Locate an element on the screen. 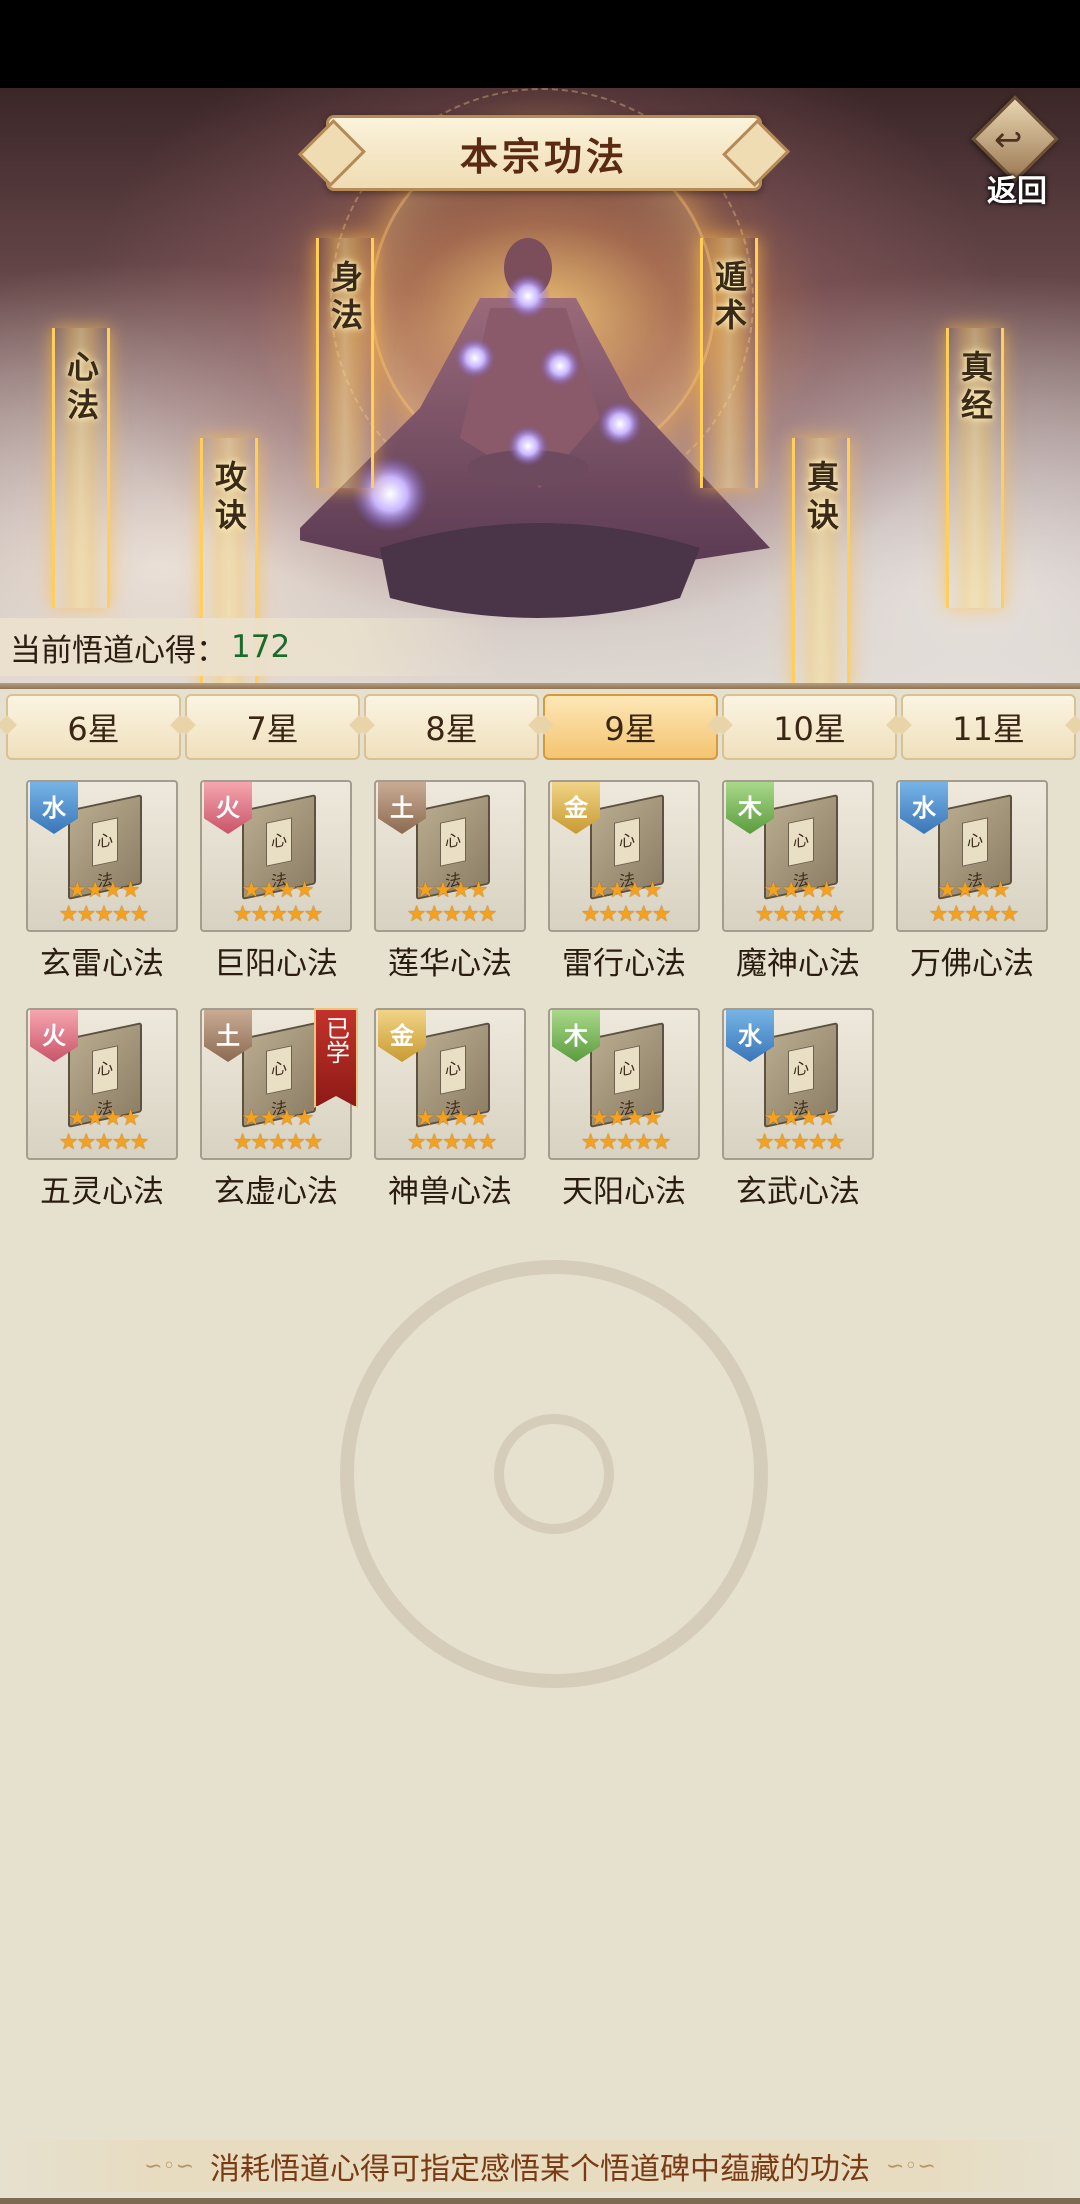 The width and height of the screenshot is (1080, 2204). tab-label: 6星 is located at coordinates (93, 729).